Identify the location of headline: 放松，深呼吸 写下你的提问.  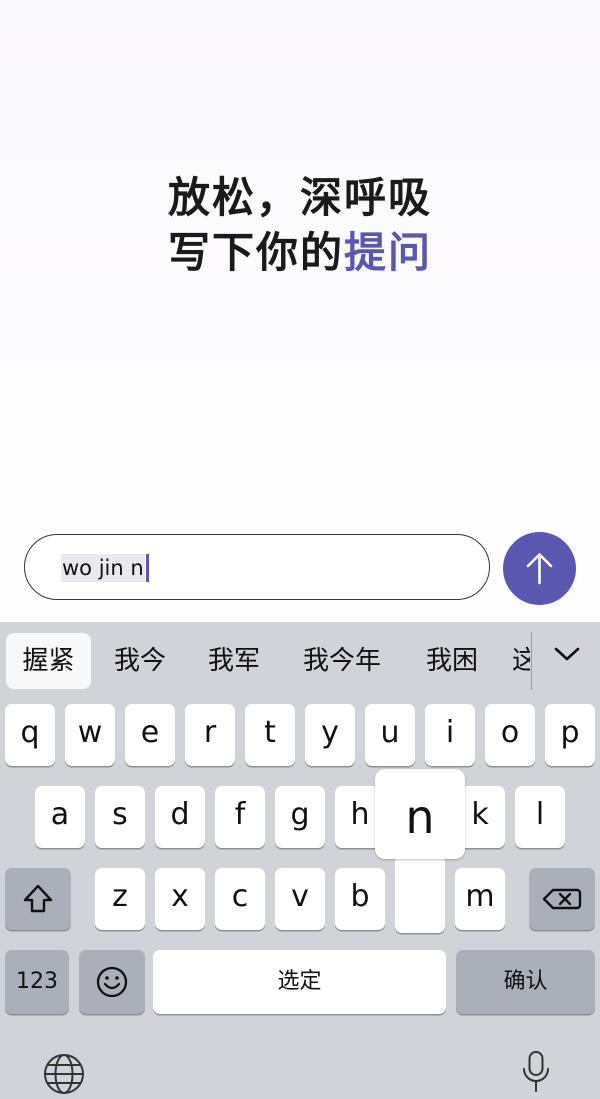
(300, 225).